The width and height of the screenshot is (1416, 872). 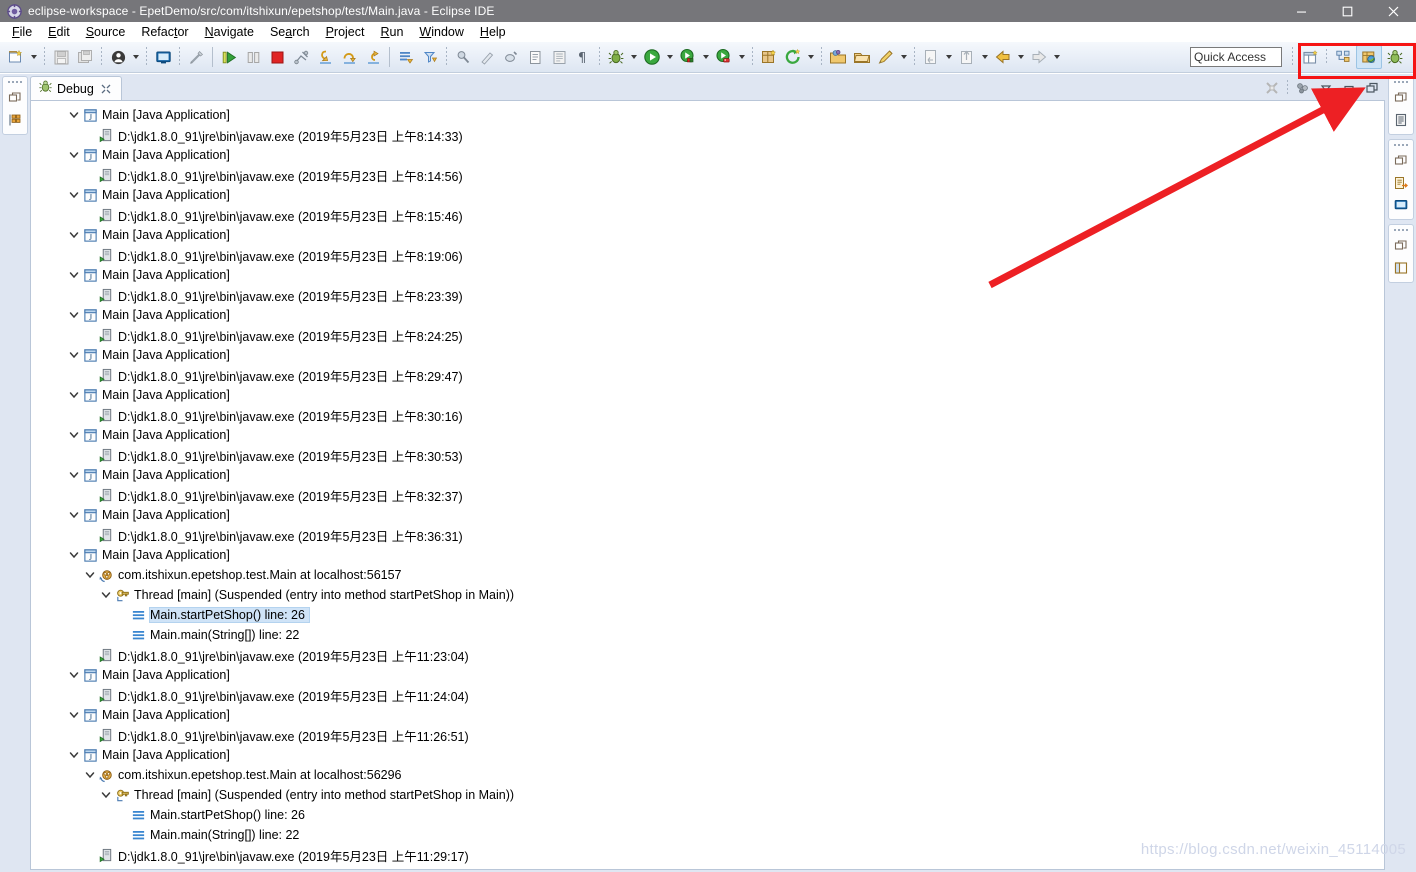 I want to click on refresh-dropdown-icon, so click(x=811, y=57).